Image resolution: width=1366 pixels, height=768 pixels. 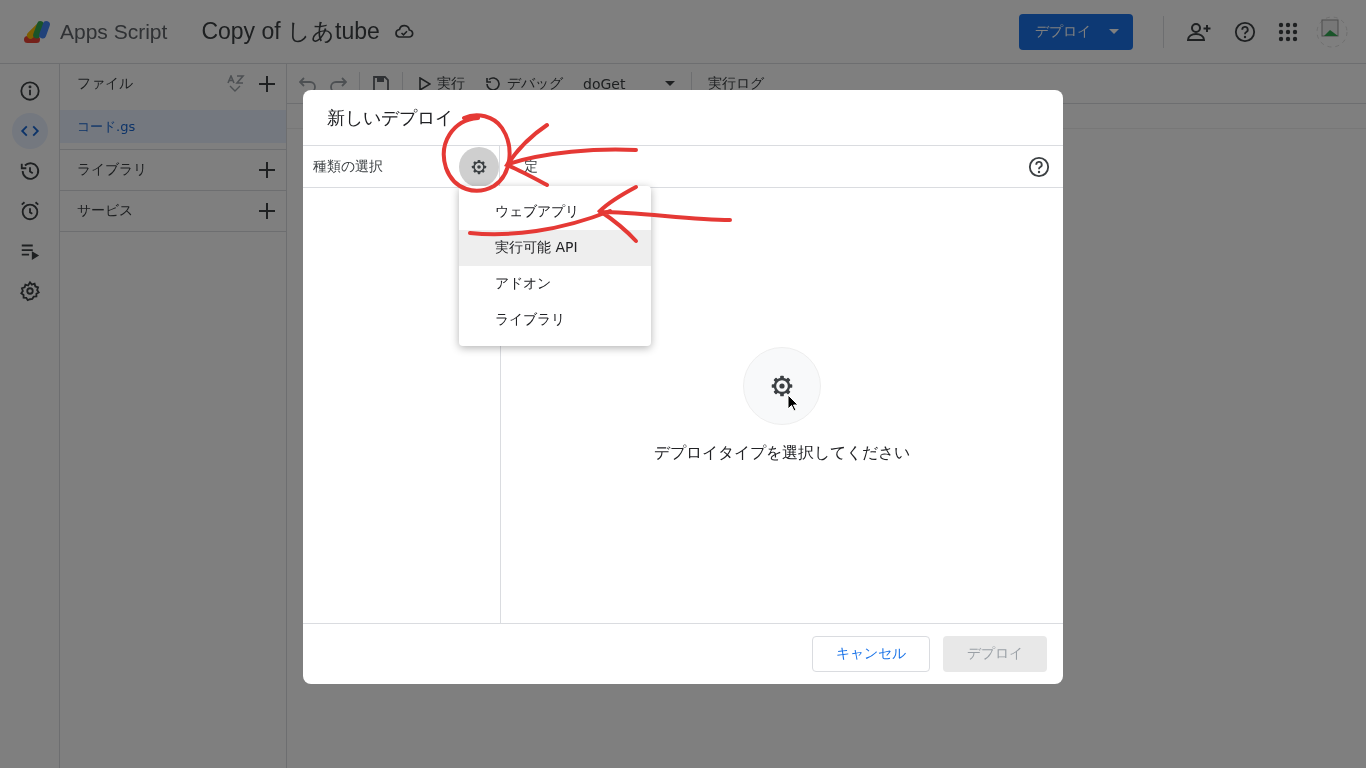 I want to click on code-nav-icon, so click(x=29, y=131).